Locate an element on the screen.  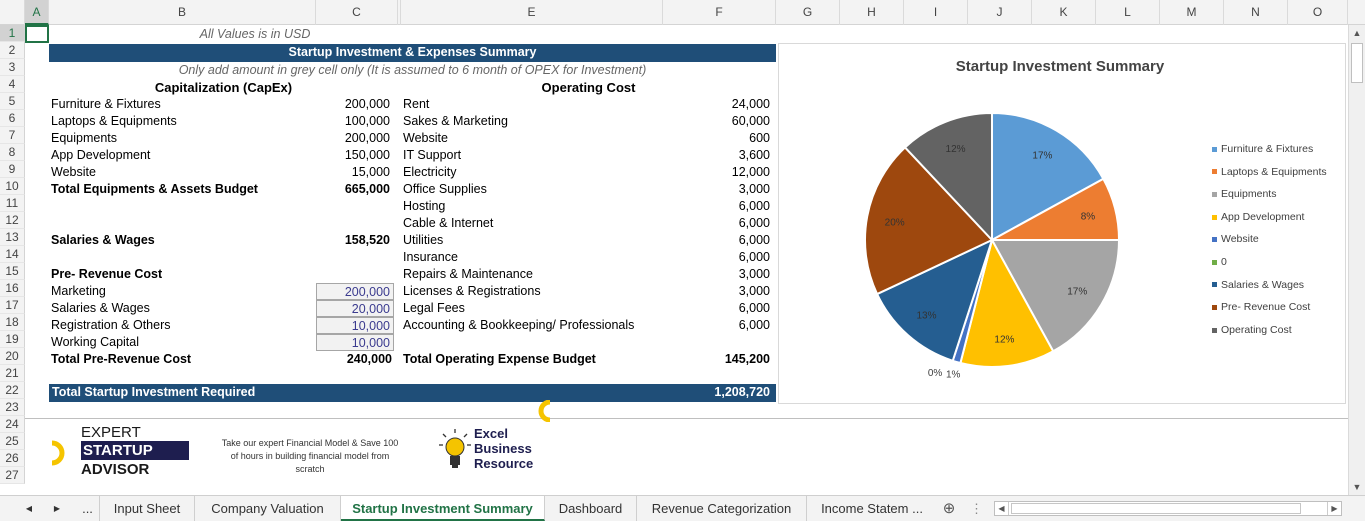
row-header: 23 is located at coordinates (12, 407).